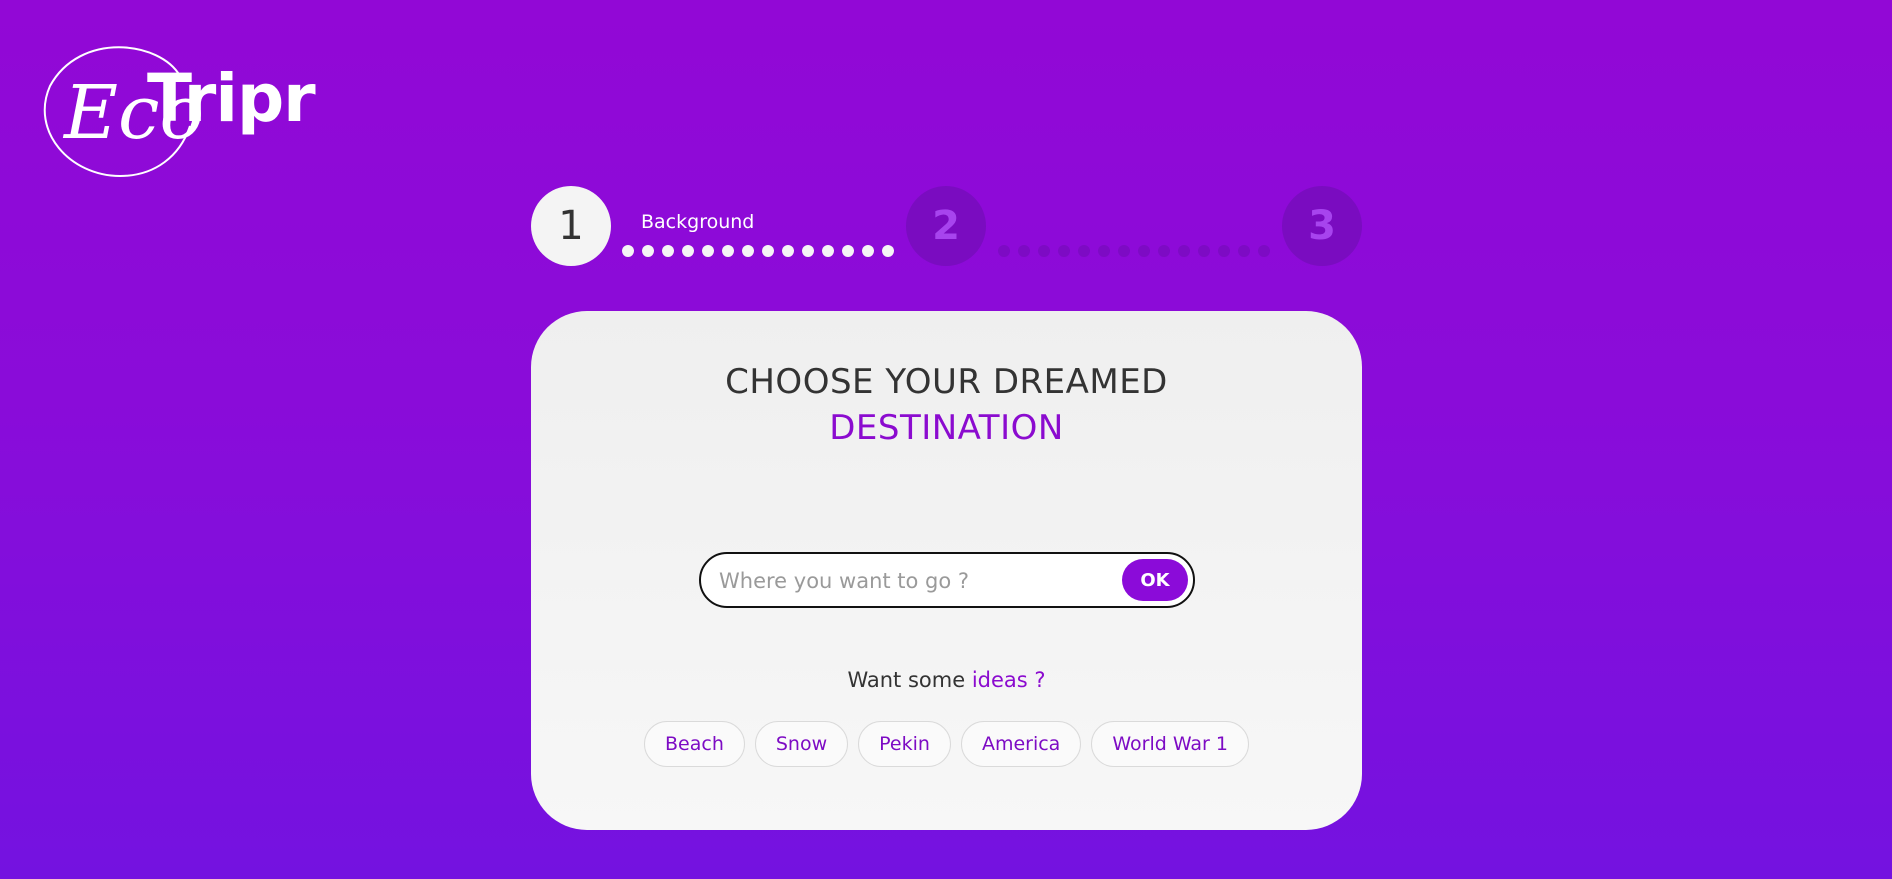 This screenshot has height=879, width=1892. I want to click on step-1-number: 1, so click(571, 226).